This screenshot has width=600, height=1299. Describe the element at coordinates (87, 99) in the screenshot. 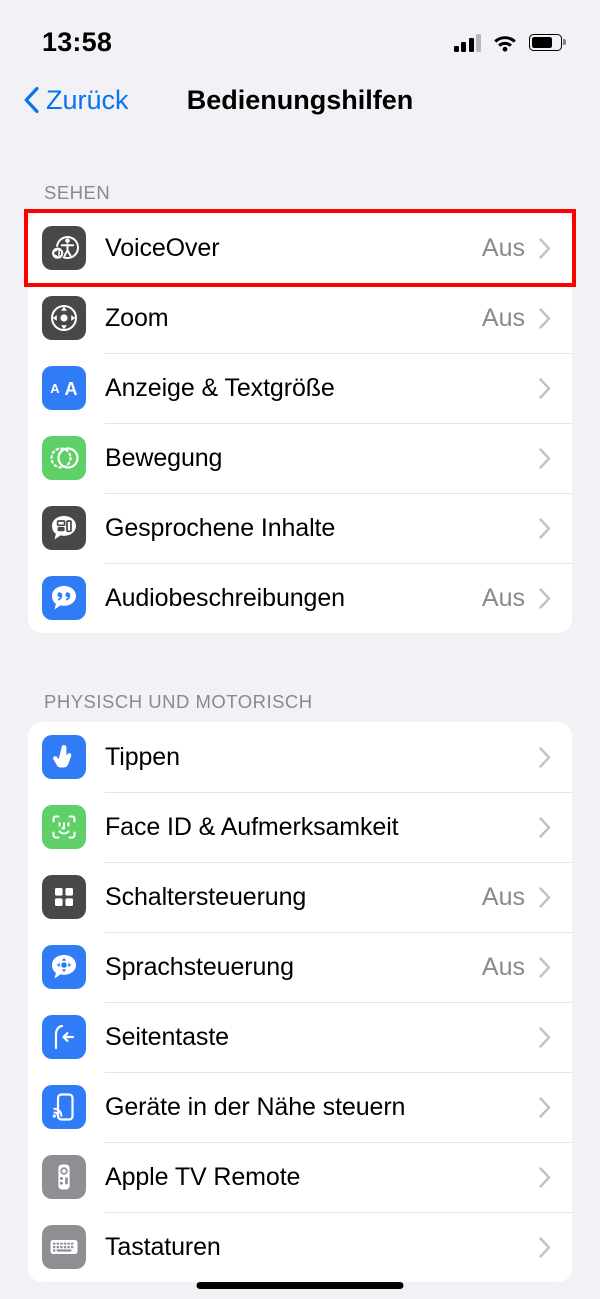

I see `back-button-label: Zurück` at that location.